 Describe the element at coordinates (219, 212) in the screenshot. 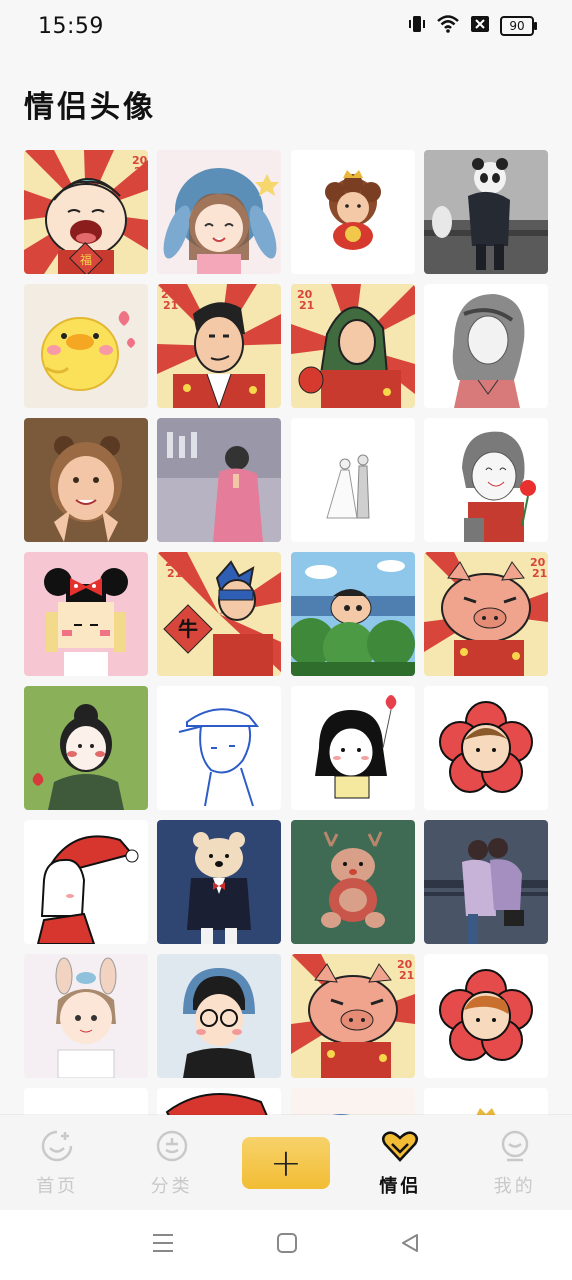

I see `avatar-girl-bunny-hood` at that location.